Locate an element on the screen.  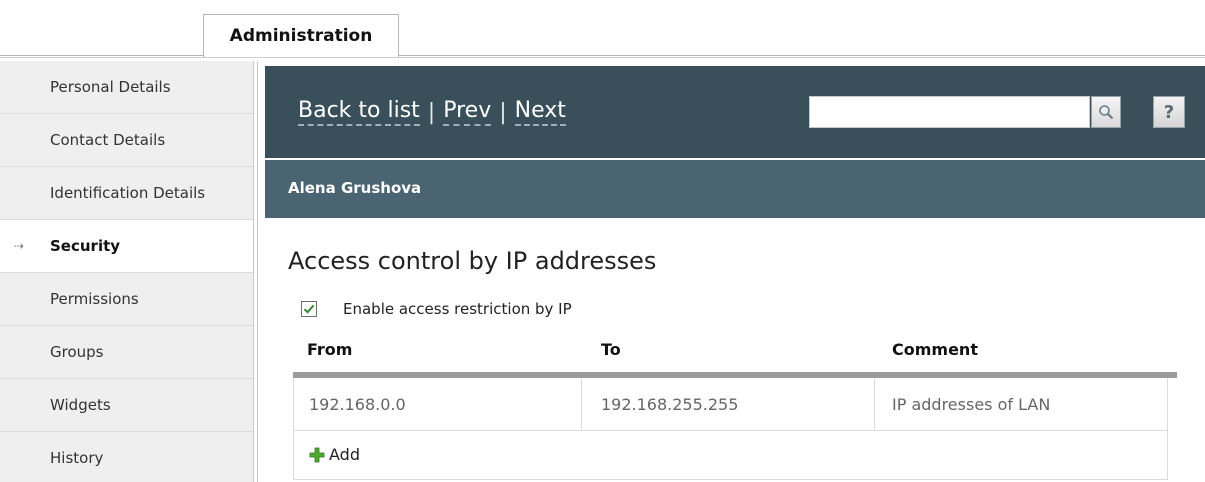
add-button: Add is located at coordinates (334, 454).